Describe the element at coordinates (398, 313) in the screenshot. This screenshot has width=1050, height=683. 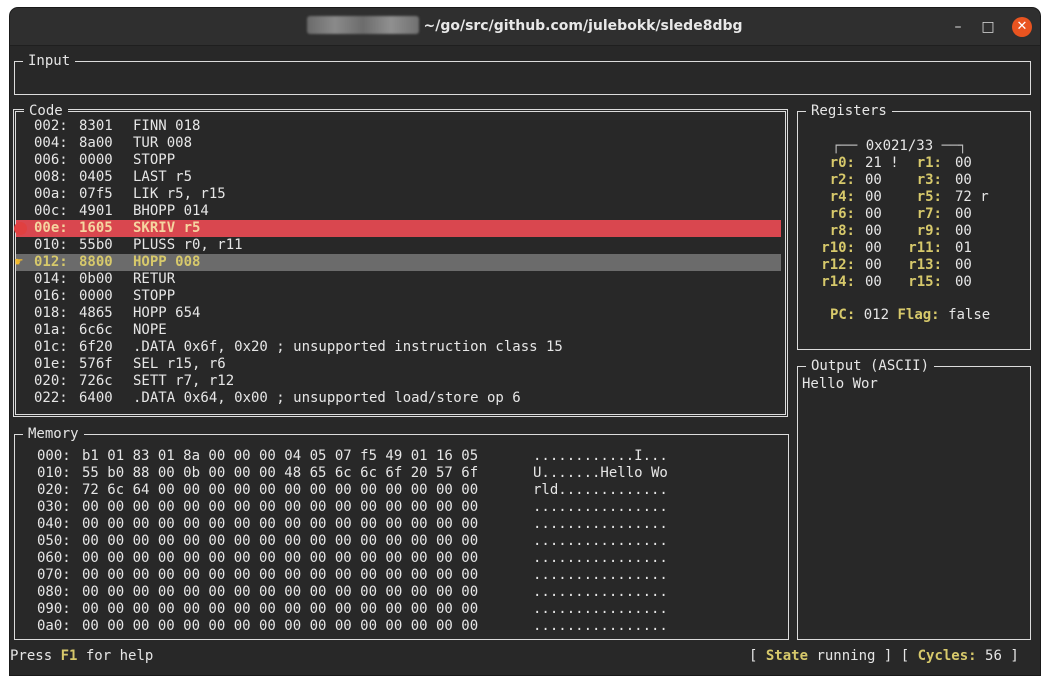
I see `code-line: 018: 4865 HOPP 654` at that location.